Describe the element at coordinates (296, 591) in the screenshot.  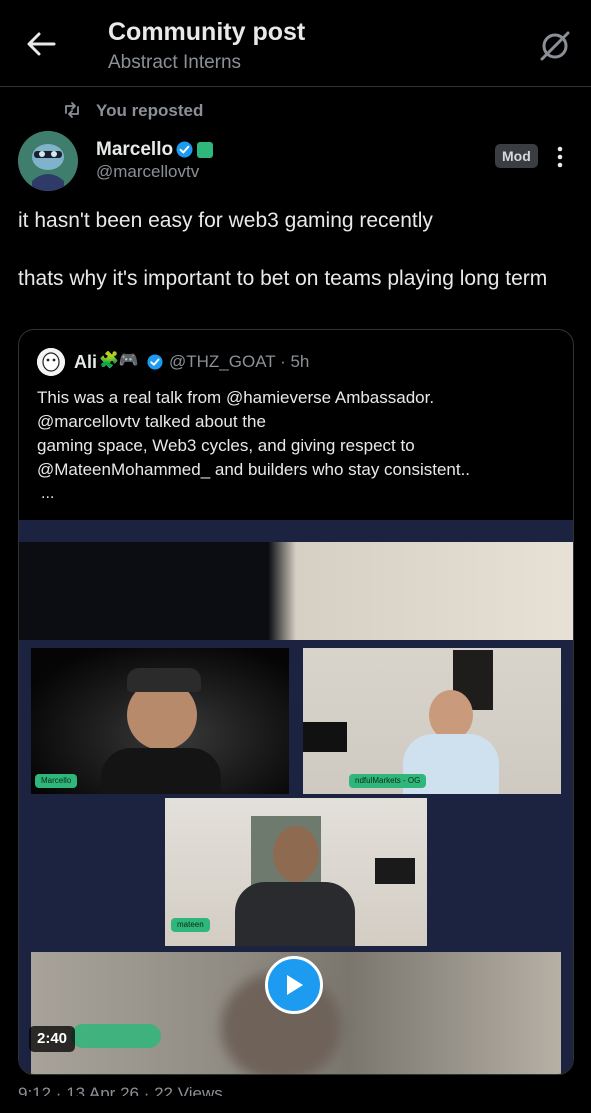
I see `video-frame-top` at that location.